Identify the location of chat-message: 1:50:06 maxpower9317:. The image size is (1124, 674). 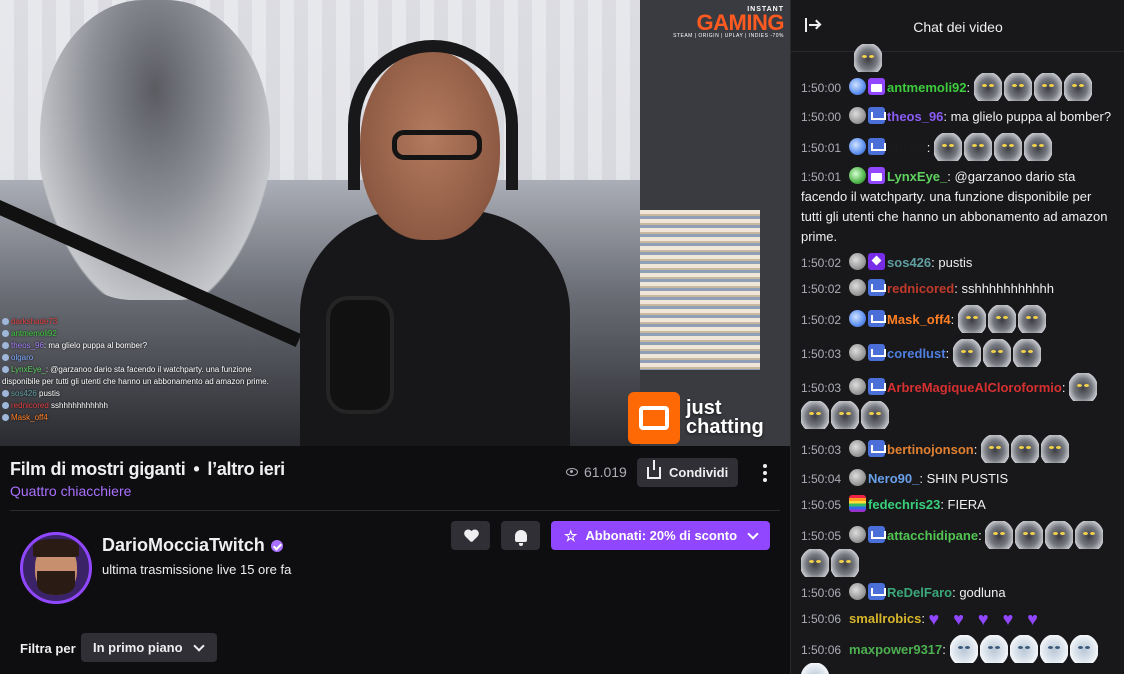
(957, 653).